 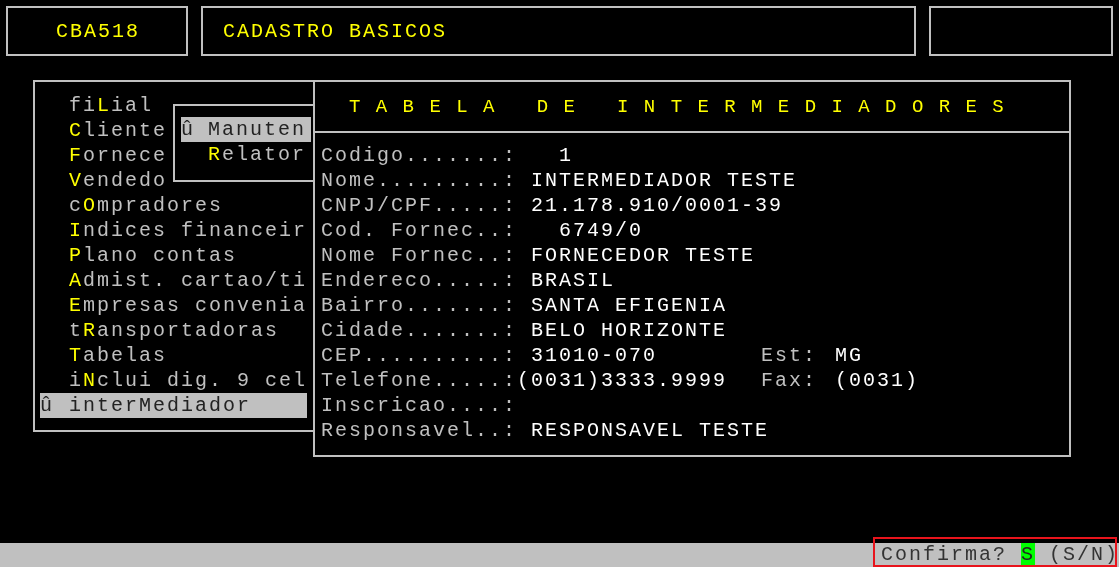 I want to click on menu-item: t Ransportadoras, so click(x=160, y=330).